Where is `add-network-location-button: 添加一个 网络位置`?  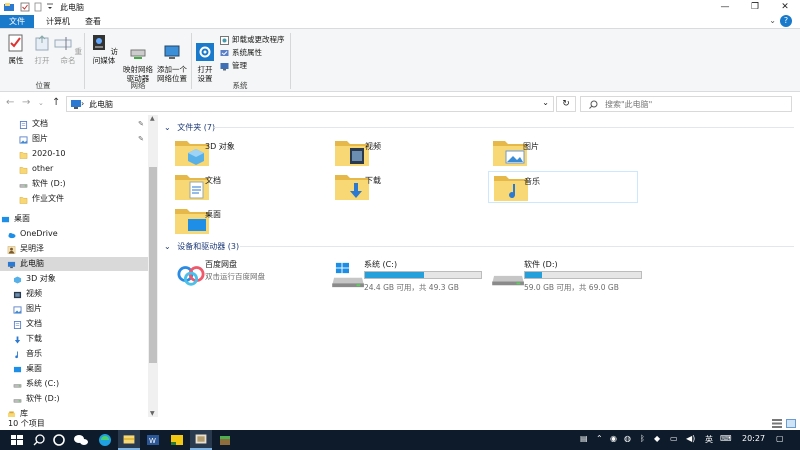 add-network-location-button: 添加一个 网络位置 is located at coordinates (172, 58).